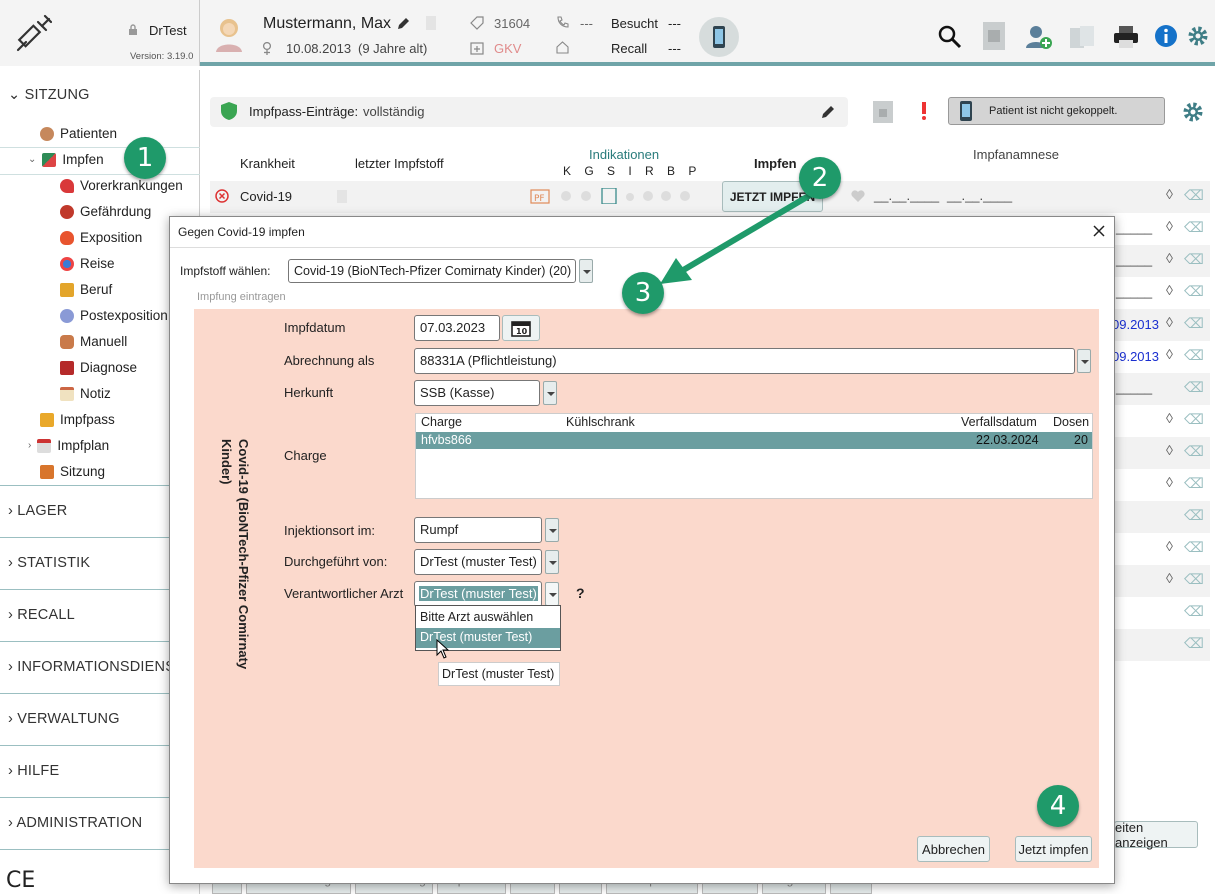  I want to click on edit-patient-icon, so click(403, 24).